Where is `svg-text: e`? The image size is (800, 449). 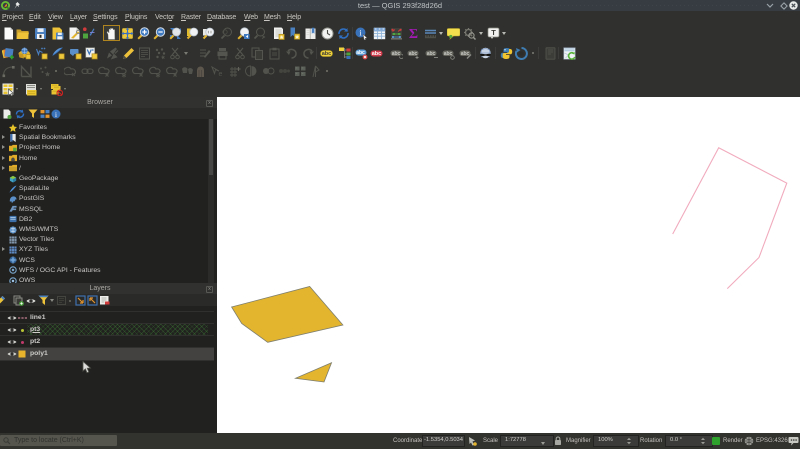 svg-text: e is located at coordinates (221, 74).